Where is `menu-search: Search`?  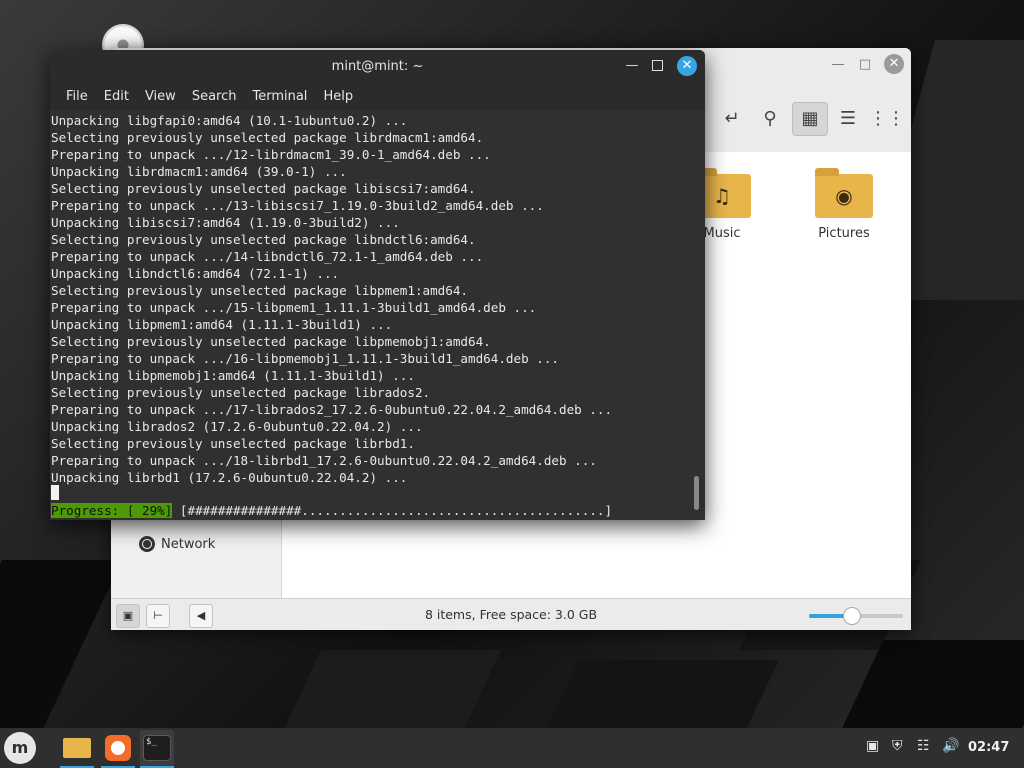 menu-search: Search is located at coordinates (214, 96).